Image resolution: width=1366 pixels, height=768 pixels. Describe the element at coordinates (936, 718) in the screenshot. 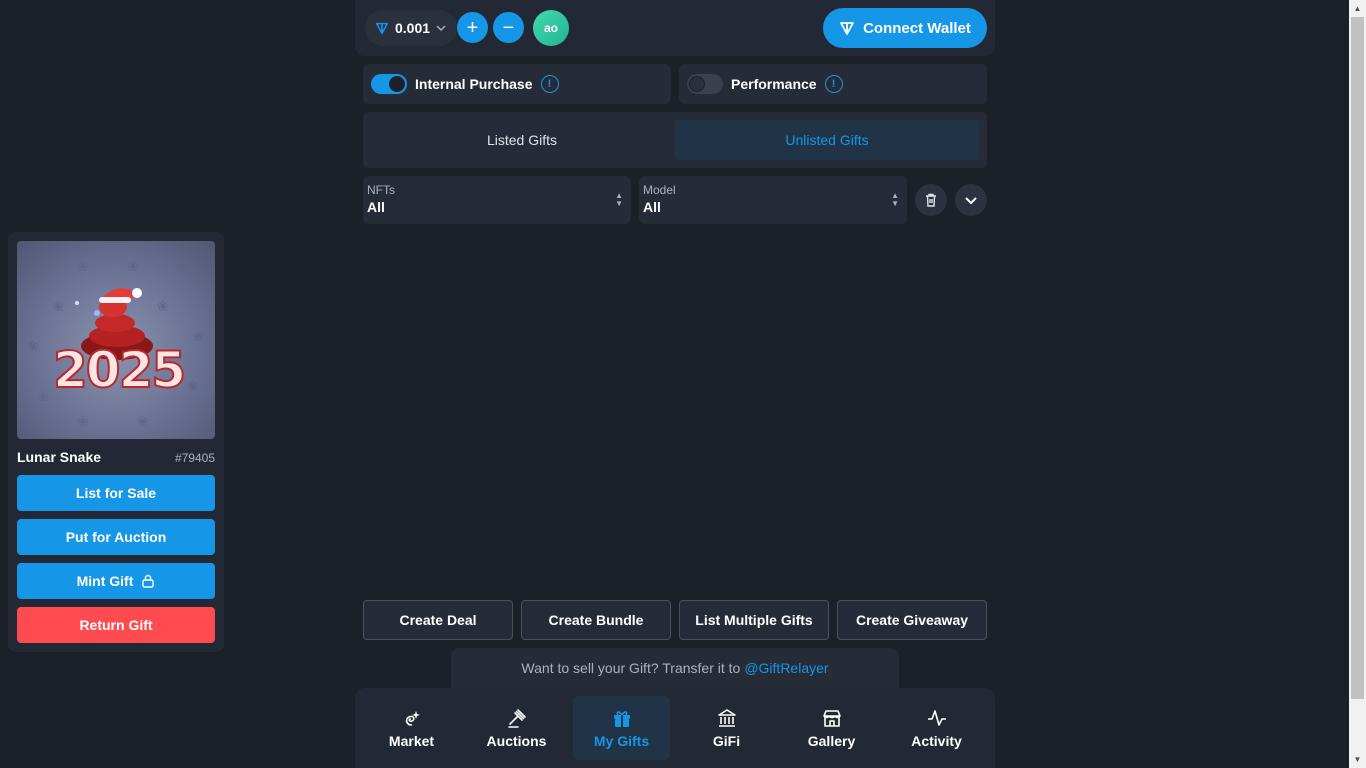

I see `activity-icon` at that location.